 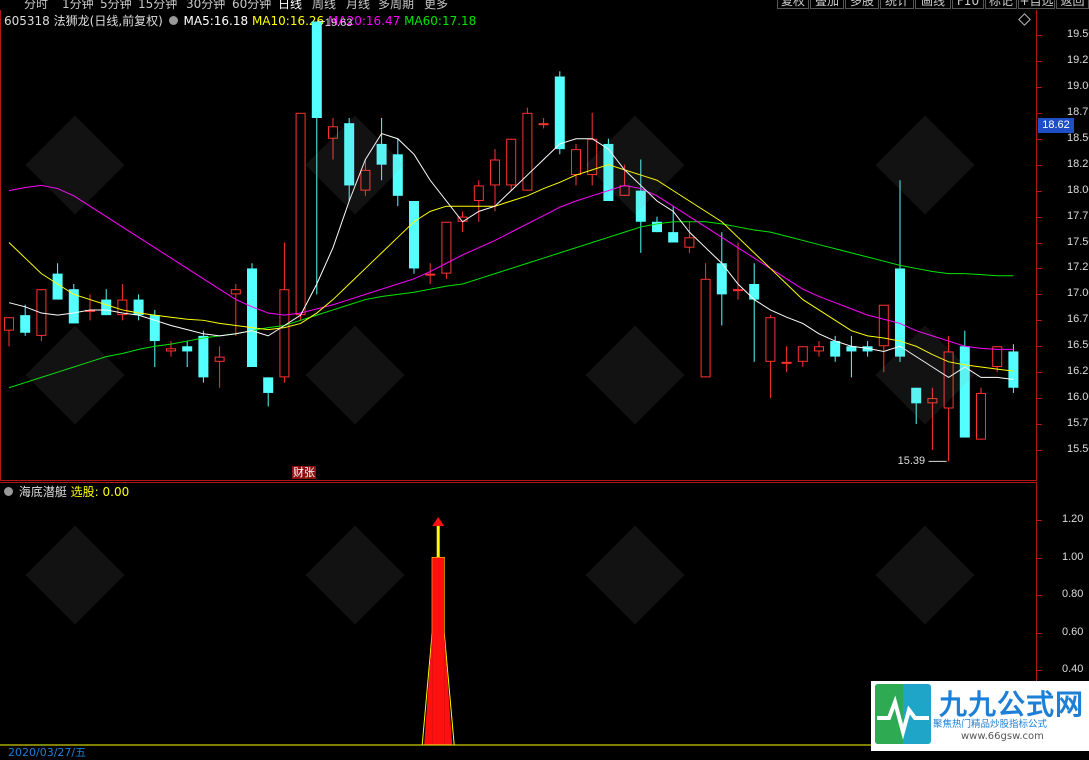 I want to click on tab-1: 1分钟, so click(x=78, y=5).